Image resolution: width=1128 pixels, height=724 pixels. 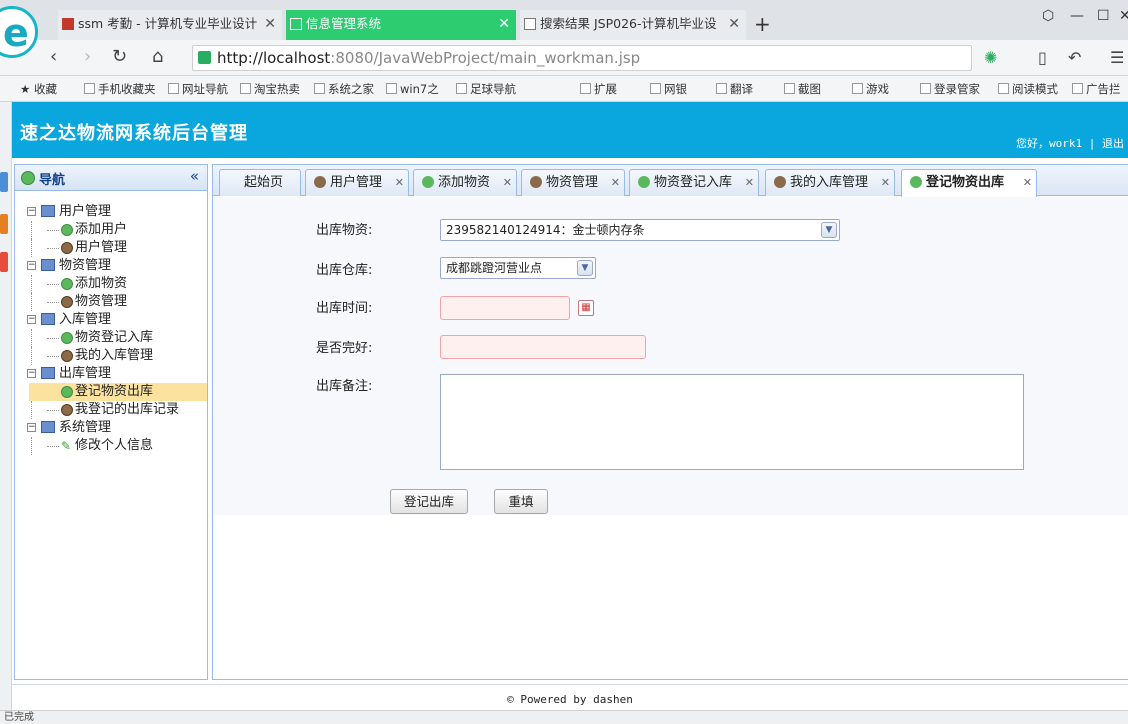 I want to click on new-tab-icon: +, so click(x=762, y=24).